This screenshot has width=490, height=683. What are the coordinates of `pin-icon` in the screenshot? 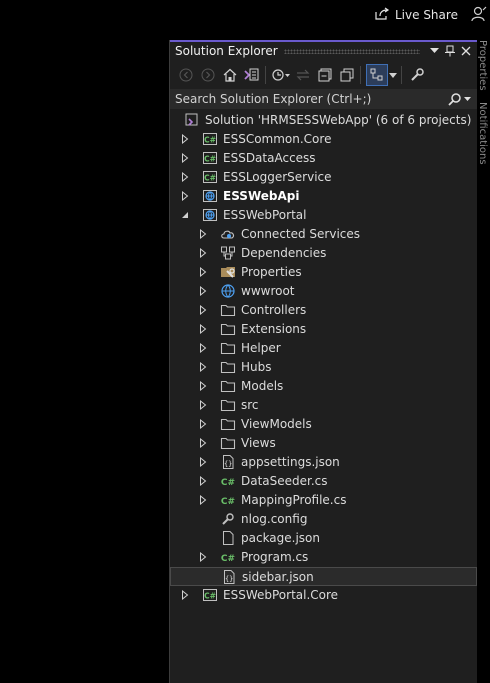 It's located at (450, 51).